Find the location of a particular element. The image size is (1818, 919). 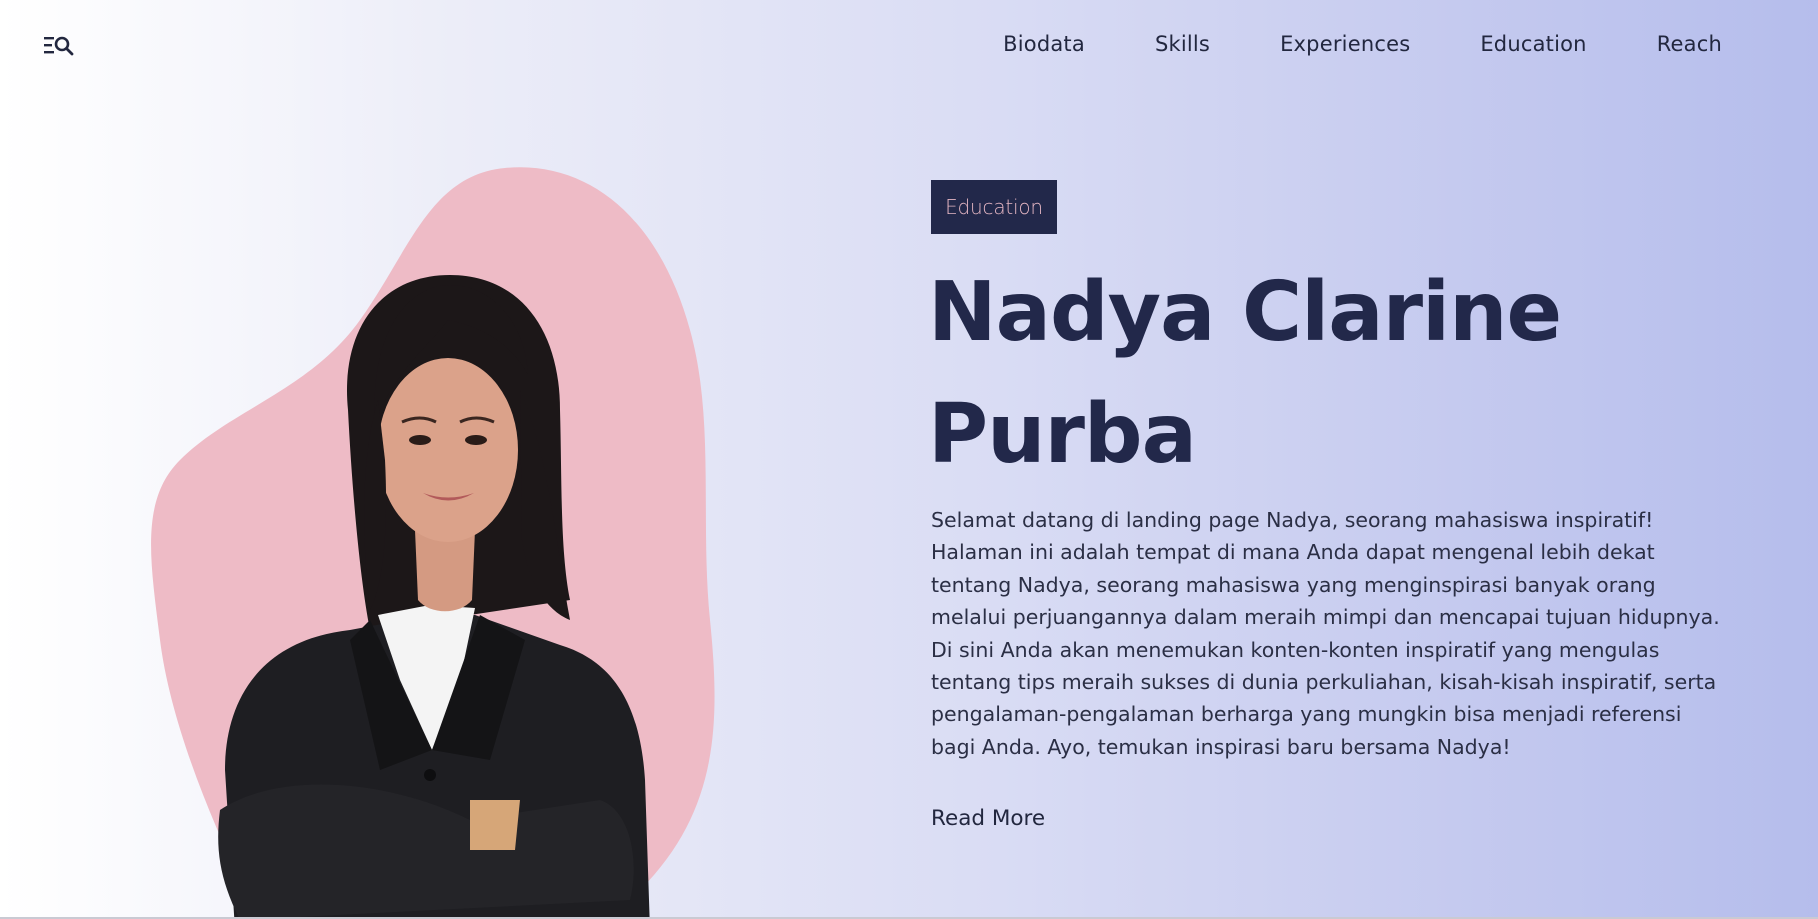

section-badge: Education is located at coordinates (994, 207).